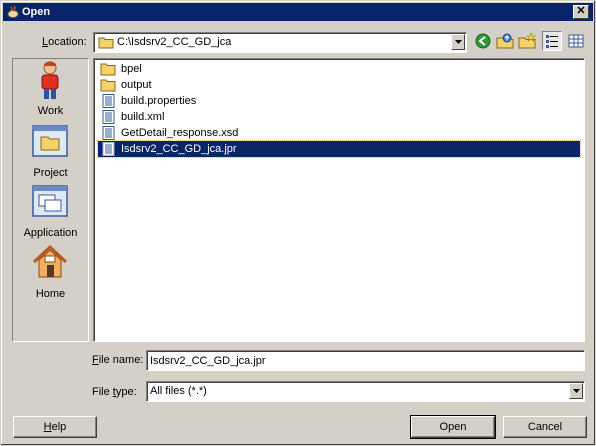  Describe the element at coordinates (180, 133) in the screenshot. I see `file-name: GetDetail_response.xsd` at that location.